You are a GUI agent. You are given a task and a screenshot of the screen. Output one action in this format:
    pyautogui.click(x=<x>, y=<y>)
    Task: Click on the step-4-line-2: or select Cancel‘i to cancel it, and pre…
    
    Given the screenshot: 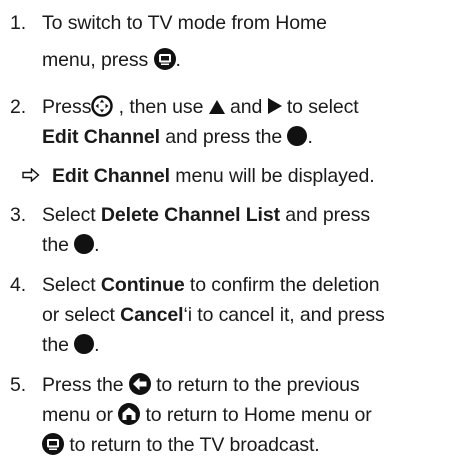 What is the action you would take?
    pyautogui.click(x=213, y=315)
    